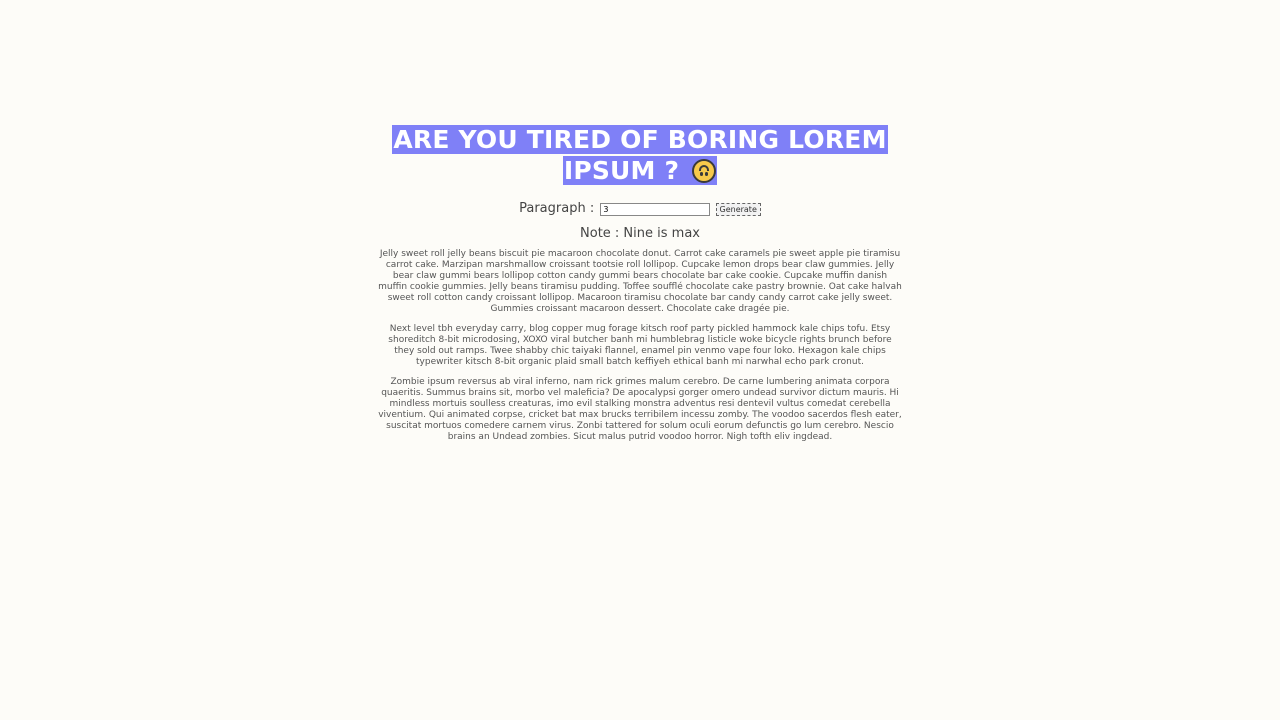 Image resolution: width=1280 pixels, height=720 pixels. I want to click on paragraph-label: Paragraph :, so click(557, 208).